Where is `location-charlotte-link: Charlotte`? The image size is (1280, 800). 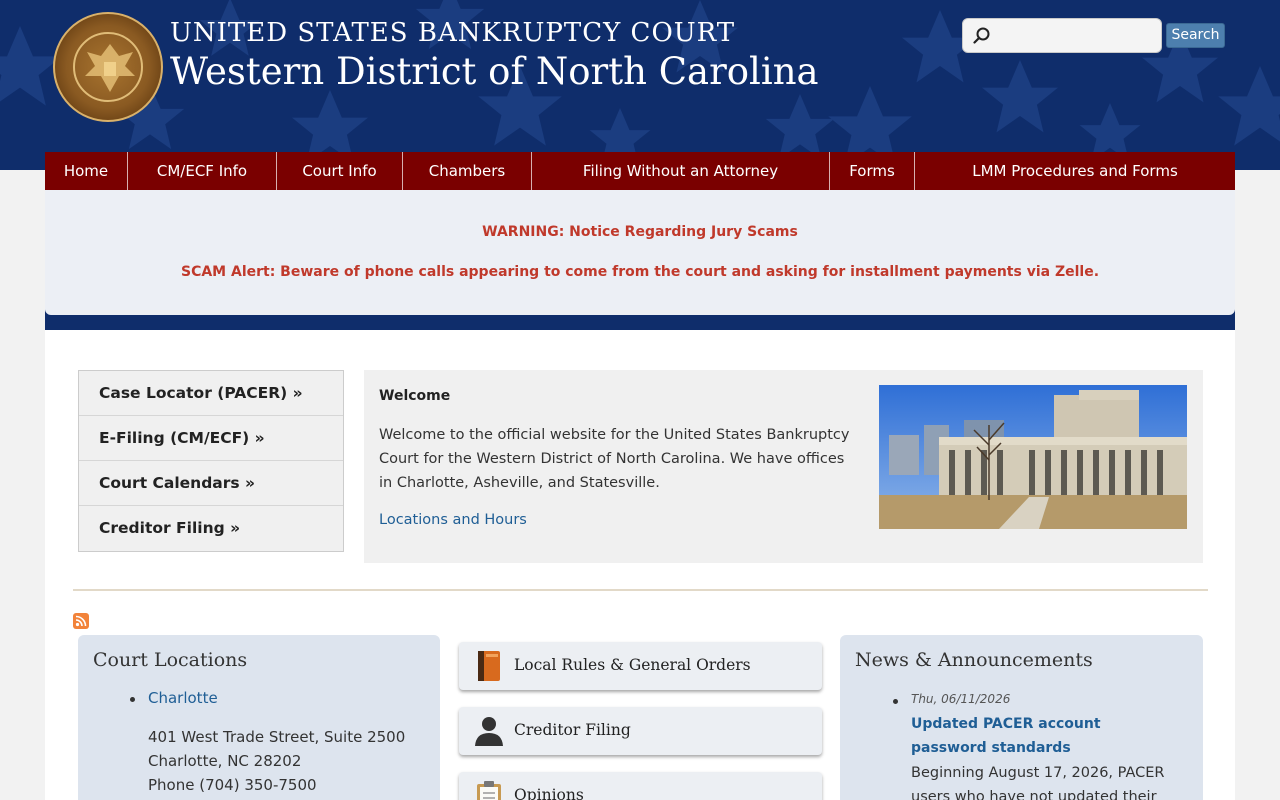 location-charlotte-link: Charlotte is located at coordinates (183, 698).